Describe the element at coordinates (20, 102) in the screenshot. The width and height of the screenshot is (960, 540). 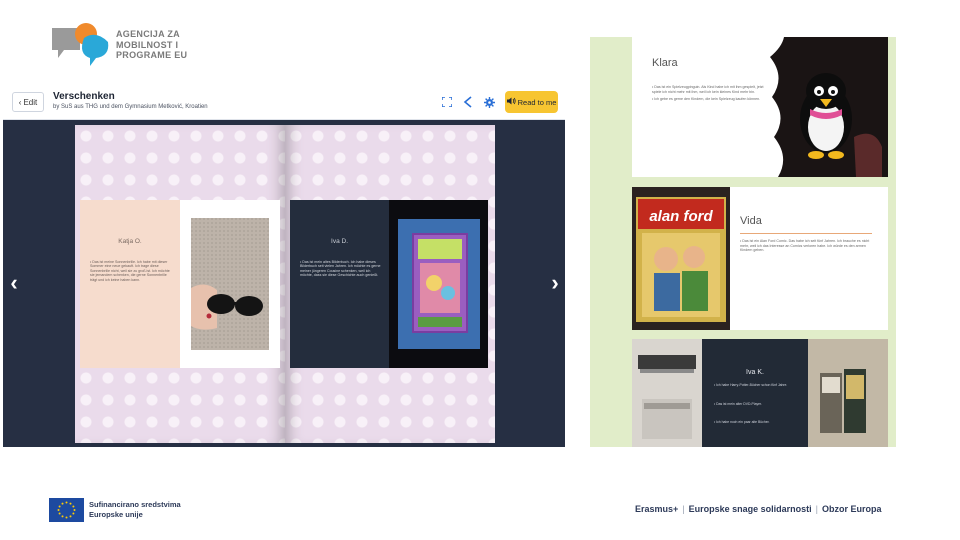
I see `chevron-left-icon: ‹` at that location.